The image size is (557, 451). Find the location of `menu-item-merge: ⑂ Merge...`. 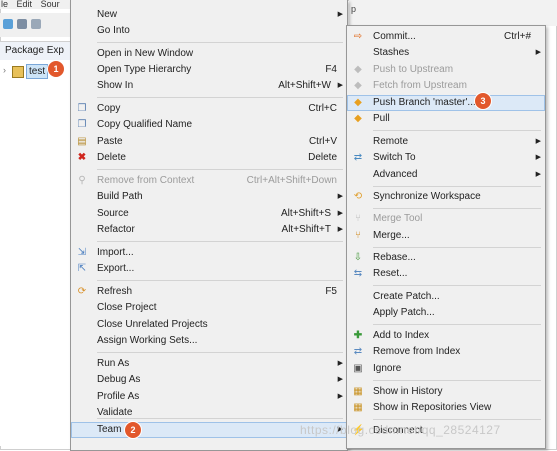

menu-item-merge: ⑂ Merge... is located at coordinates (446, 236).